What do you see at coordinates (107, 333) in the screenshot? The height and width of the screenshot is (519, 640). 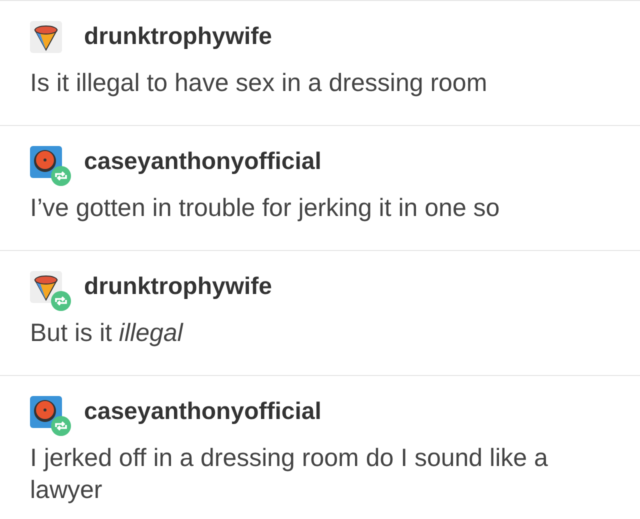 I see `post-text: But is it illegal` at bounding box center [107, 333].